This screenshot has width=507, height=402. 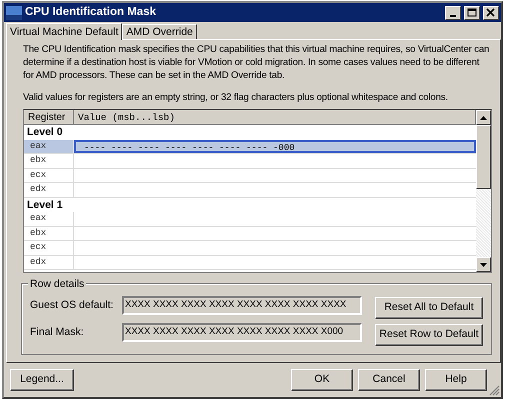 What do you see at coordinates (45, 132) in the screenshot?
I see `group-label: Level 0` at bounding box center [45, 132].